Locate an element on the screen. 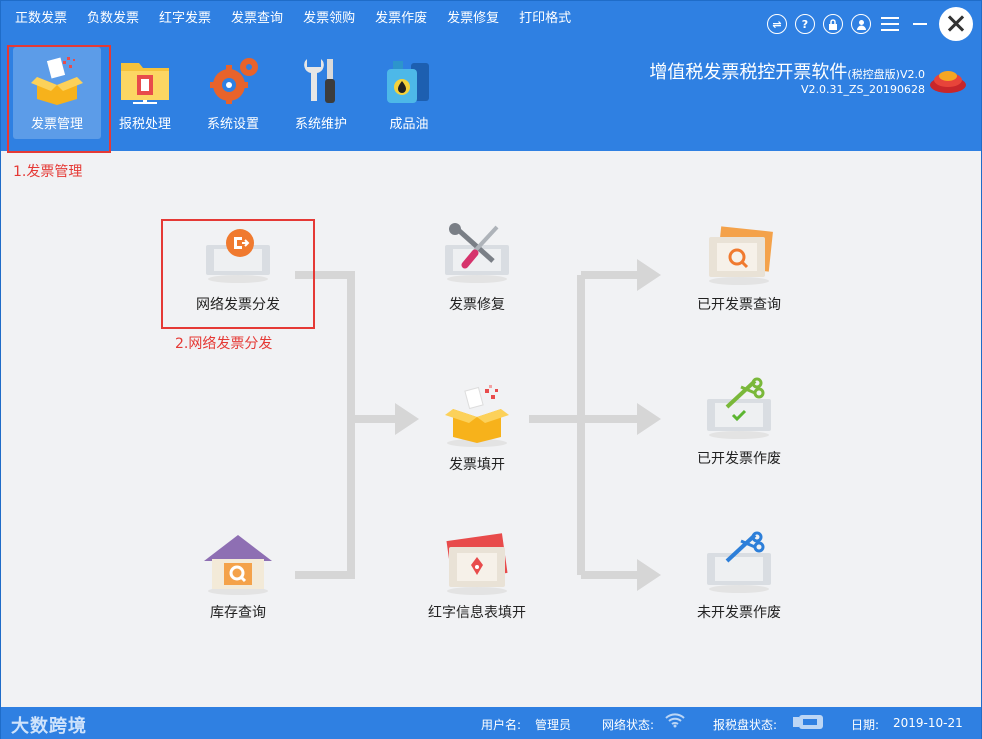 The width and height of the screenshot is (982, 739). menu-invoice-purchase: 发票领购 is located at coordinates (329, 19).